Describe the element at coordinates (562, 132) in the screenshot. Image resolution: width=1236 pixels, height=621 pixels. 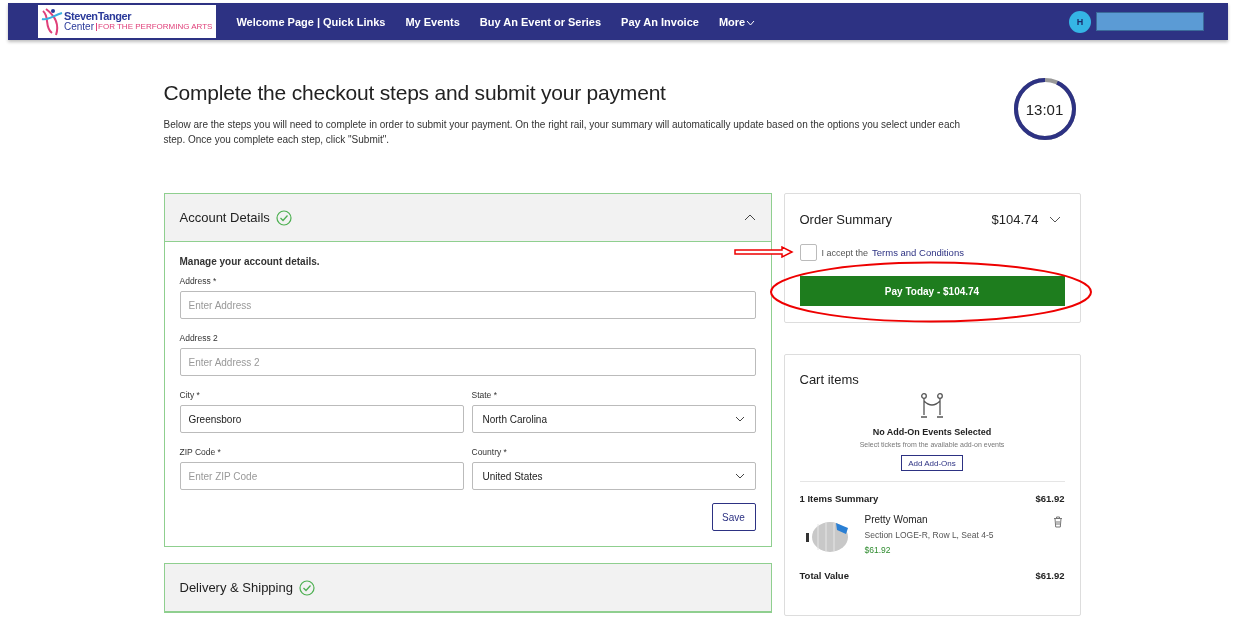
I see `page-description: Below are the steps you will need to complete in order to submit your payment. On the right rail, your summary will automatically update based on the options you select under each step. Once you complete each step, click "Submit".` at that location.